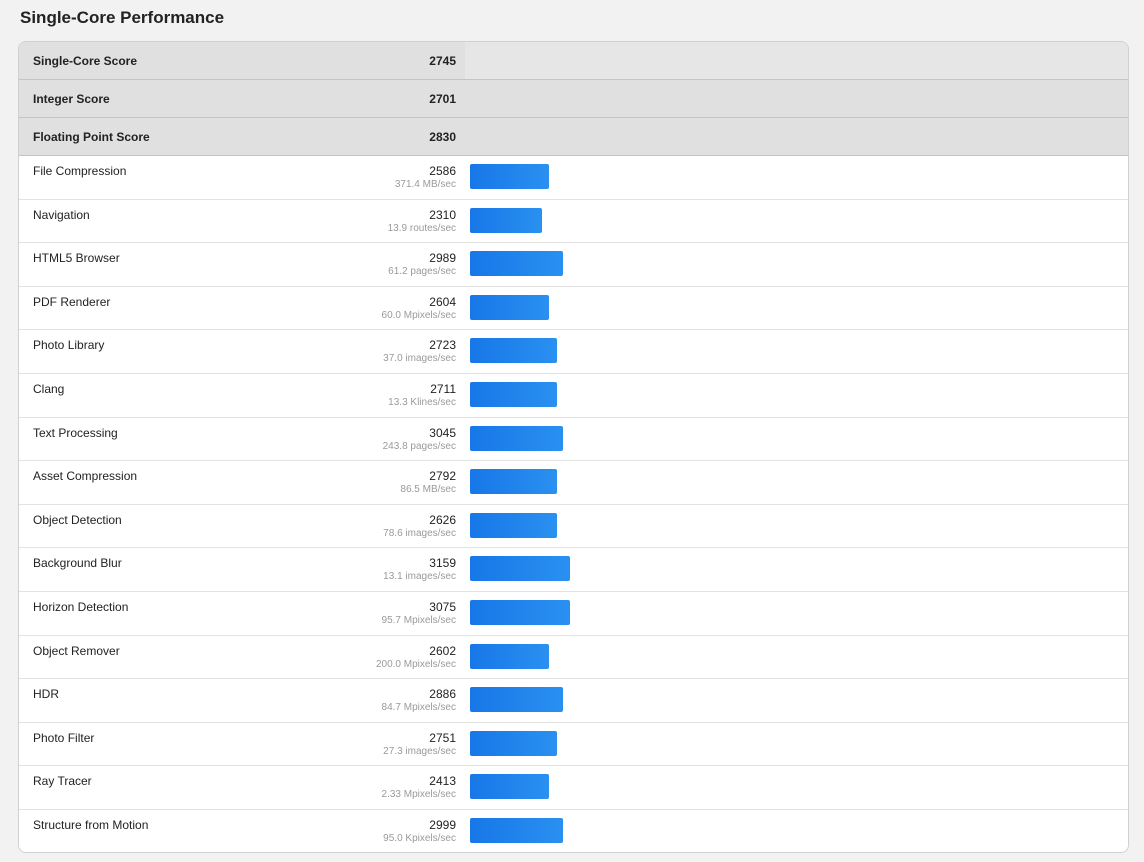 The image size is (1144, 862). I want to click on benchmark-score: 2602, so click(442, 650).